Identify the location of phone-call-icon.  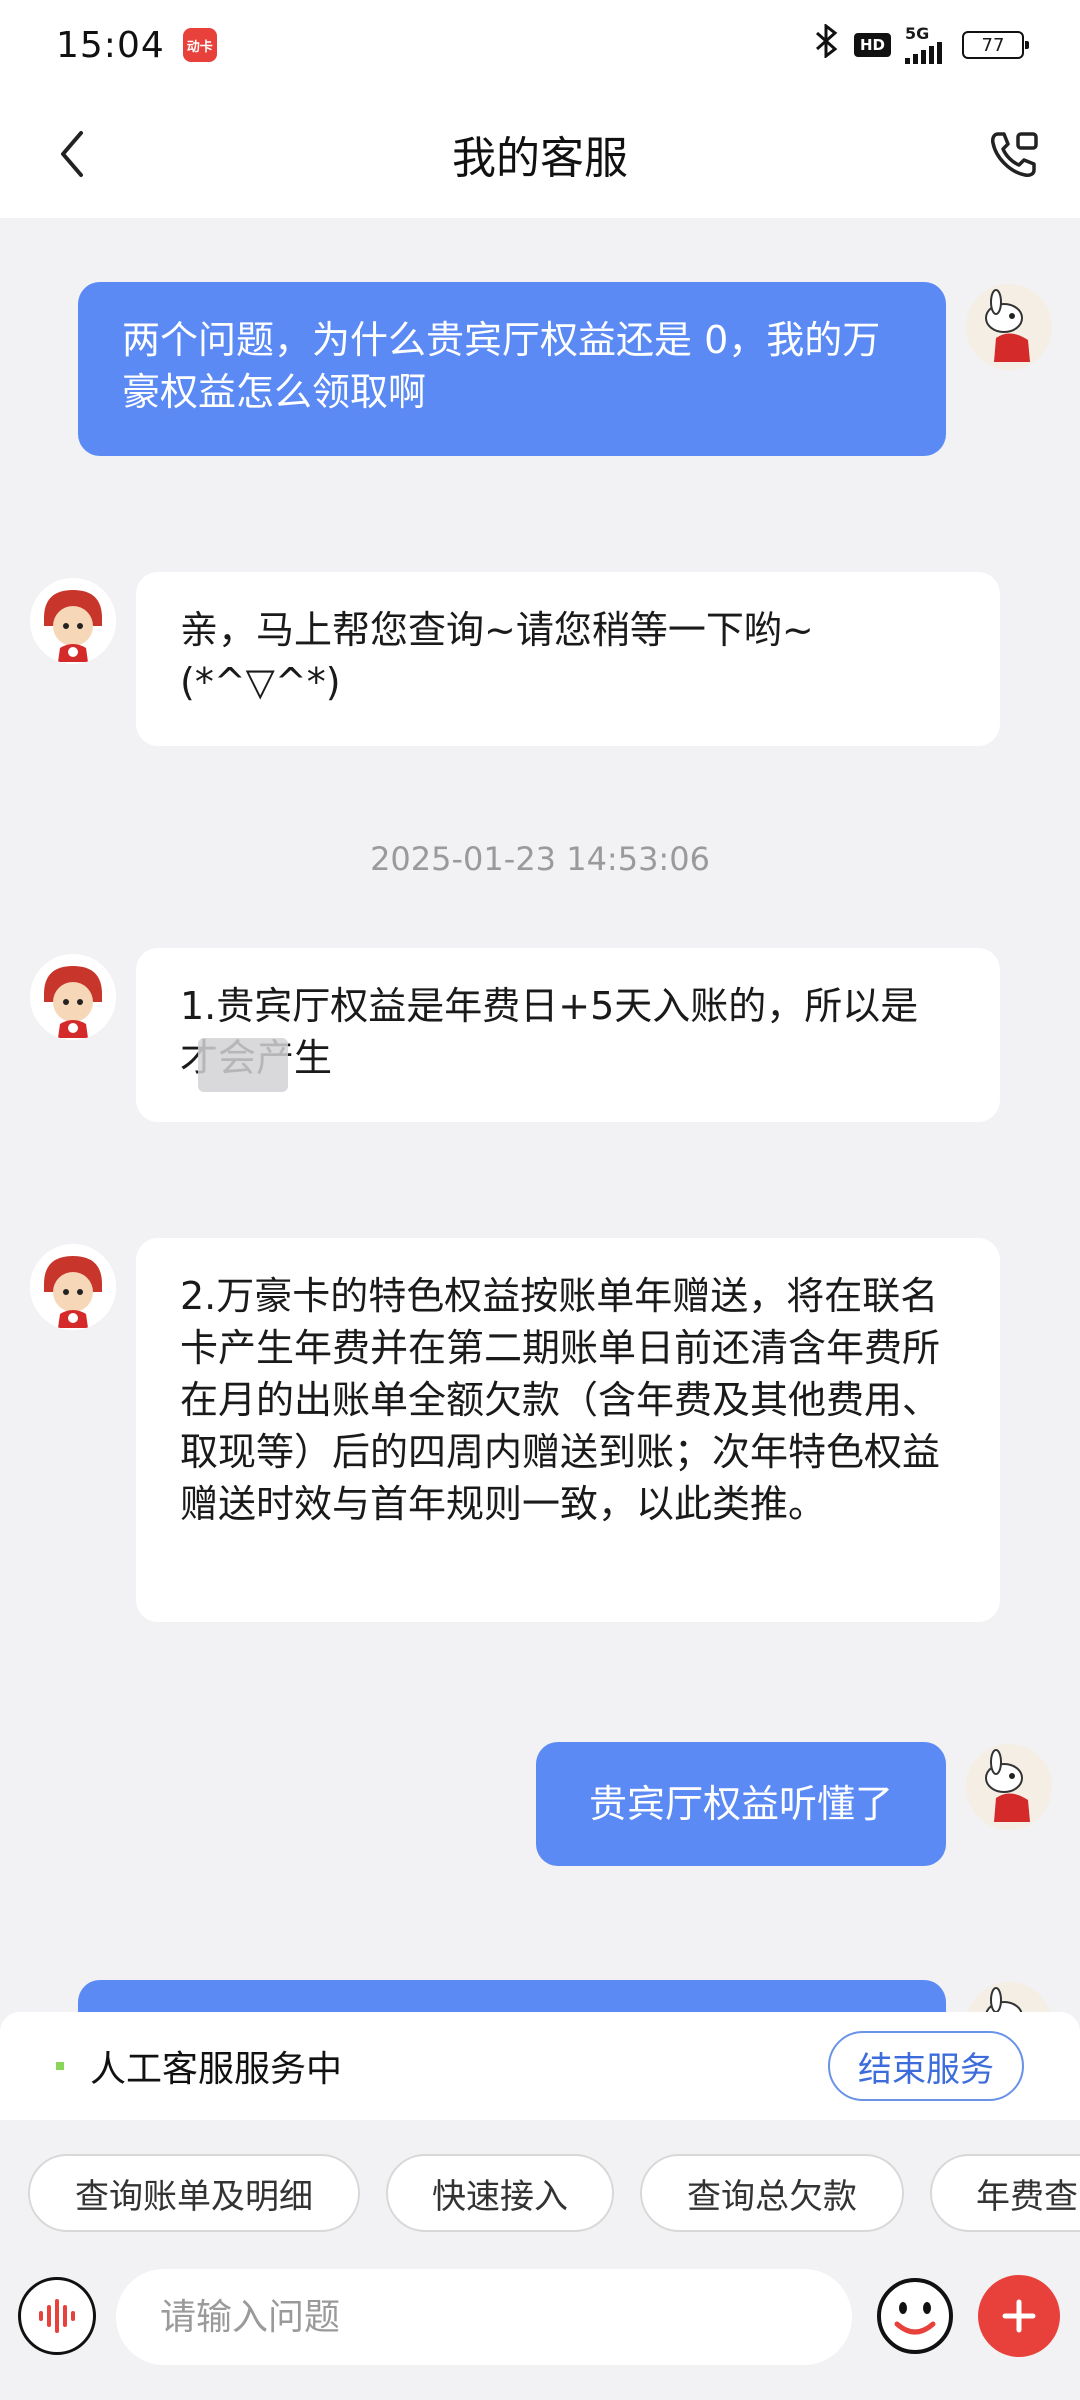
(1014, 154).